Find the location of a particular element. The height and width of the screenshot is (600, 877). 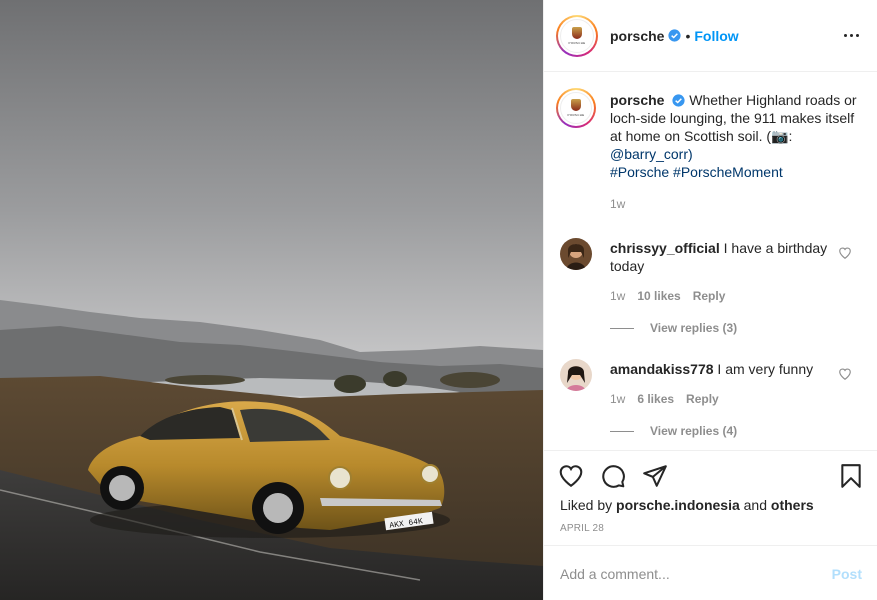

caption-hashtags-link: #Porsche #PorscheMoment is located at coordinates (696, 172).